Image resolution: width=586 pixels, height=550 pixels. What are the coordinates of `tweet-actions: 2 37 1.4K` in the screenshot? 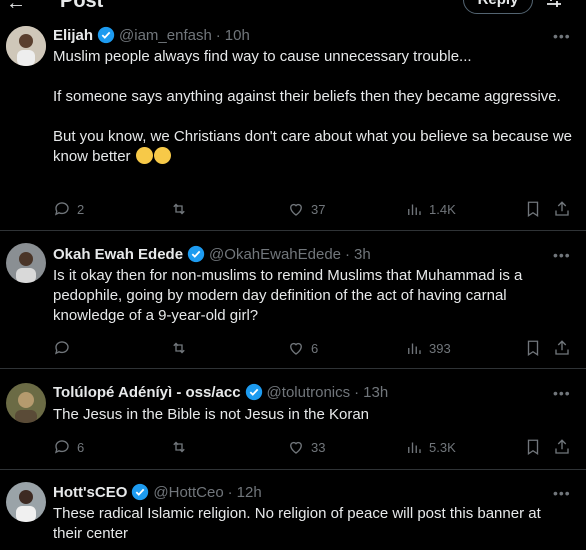 It's located at (293, 210).